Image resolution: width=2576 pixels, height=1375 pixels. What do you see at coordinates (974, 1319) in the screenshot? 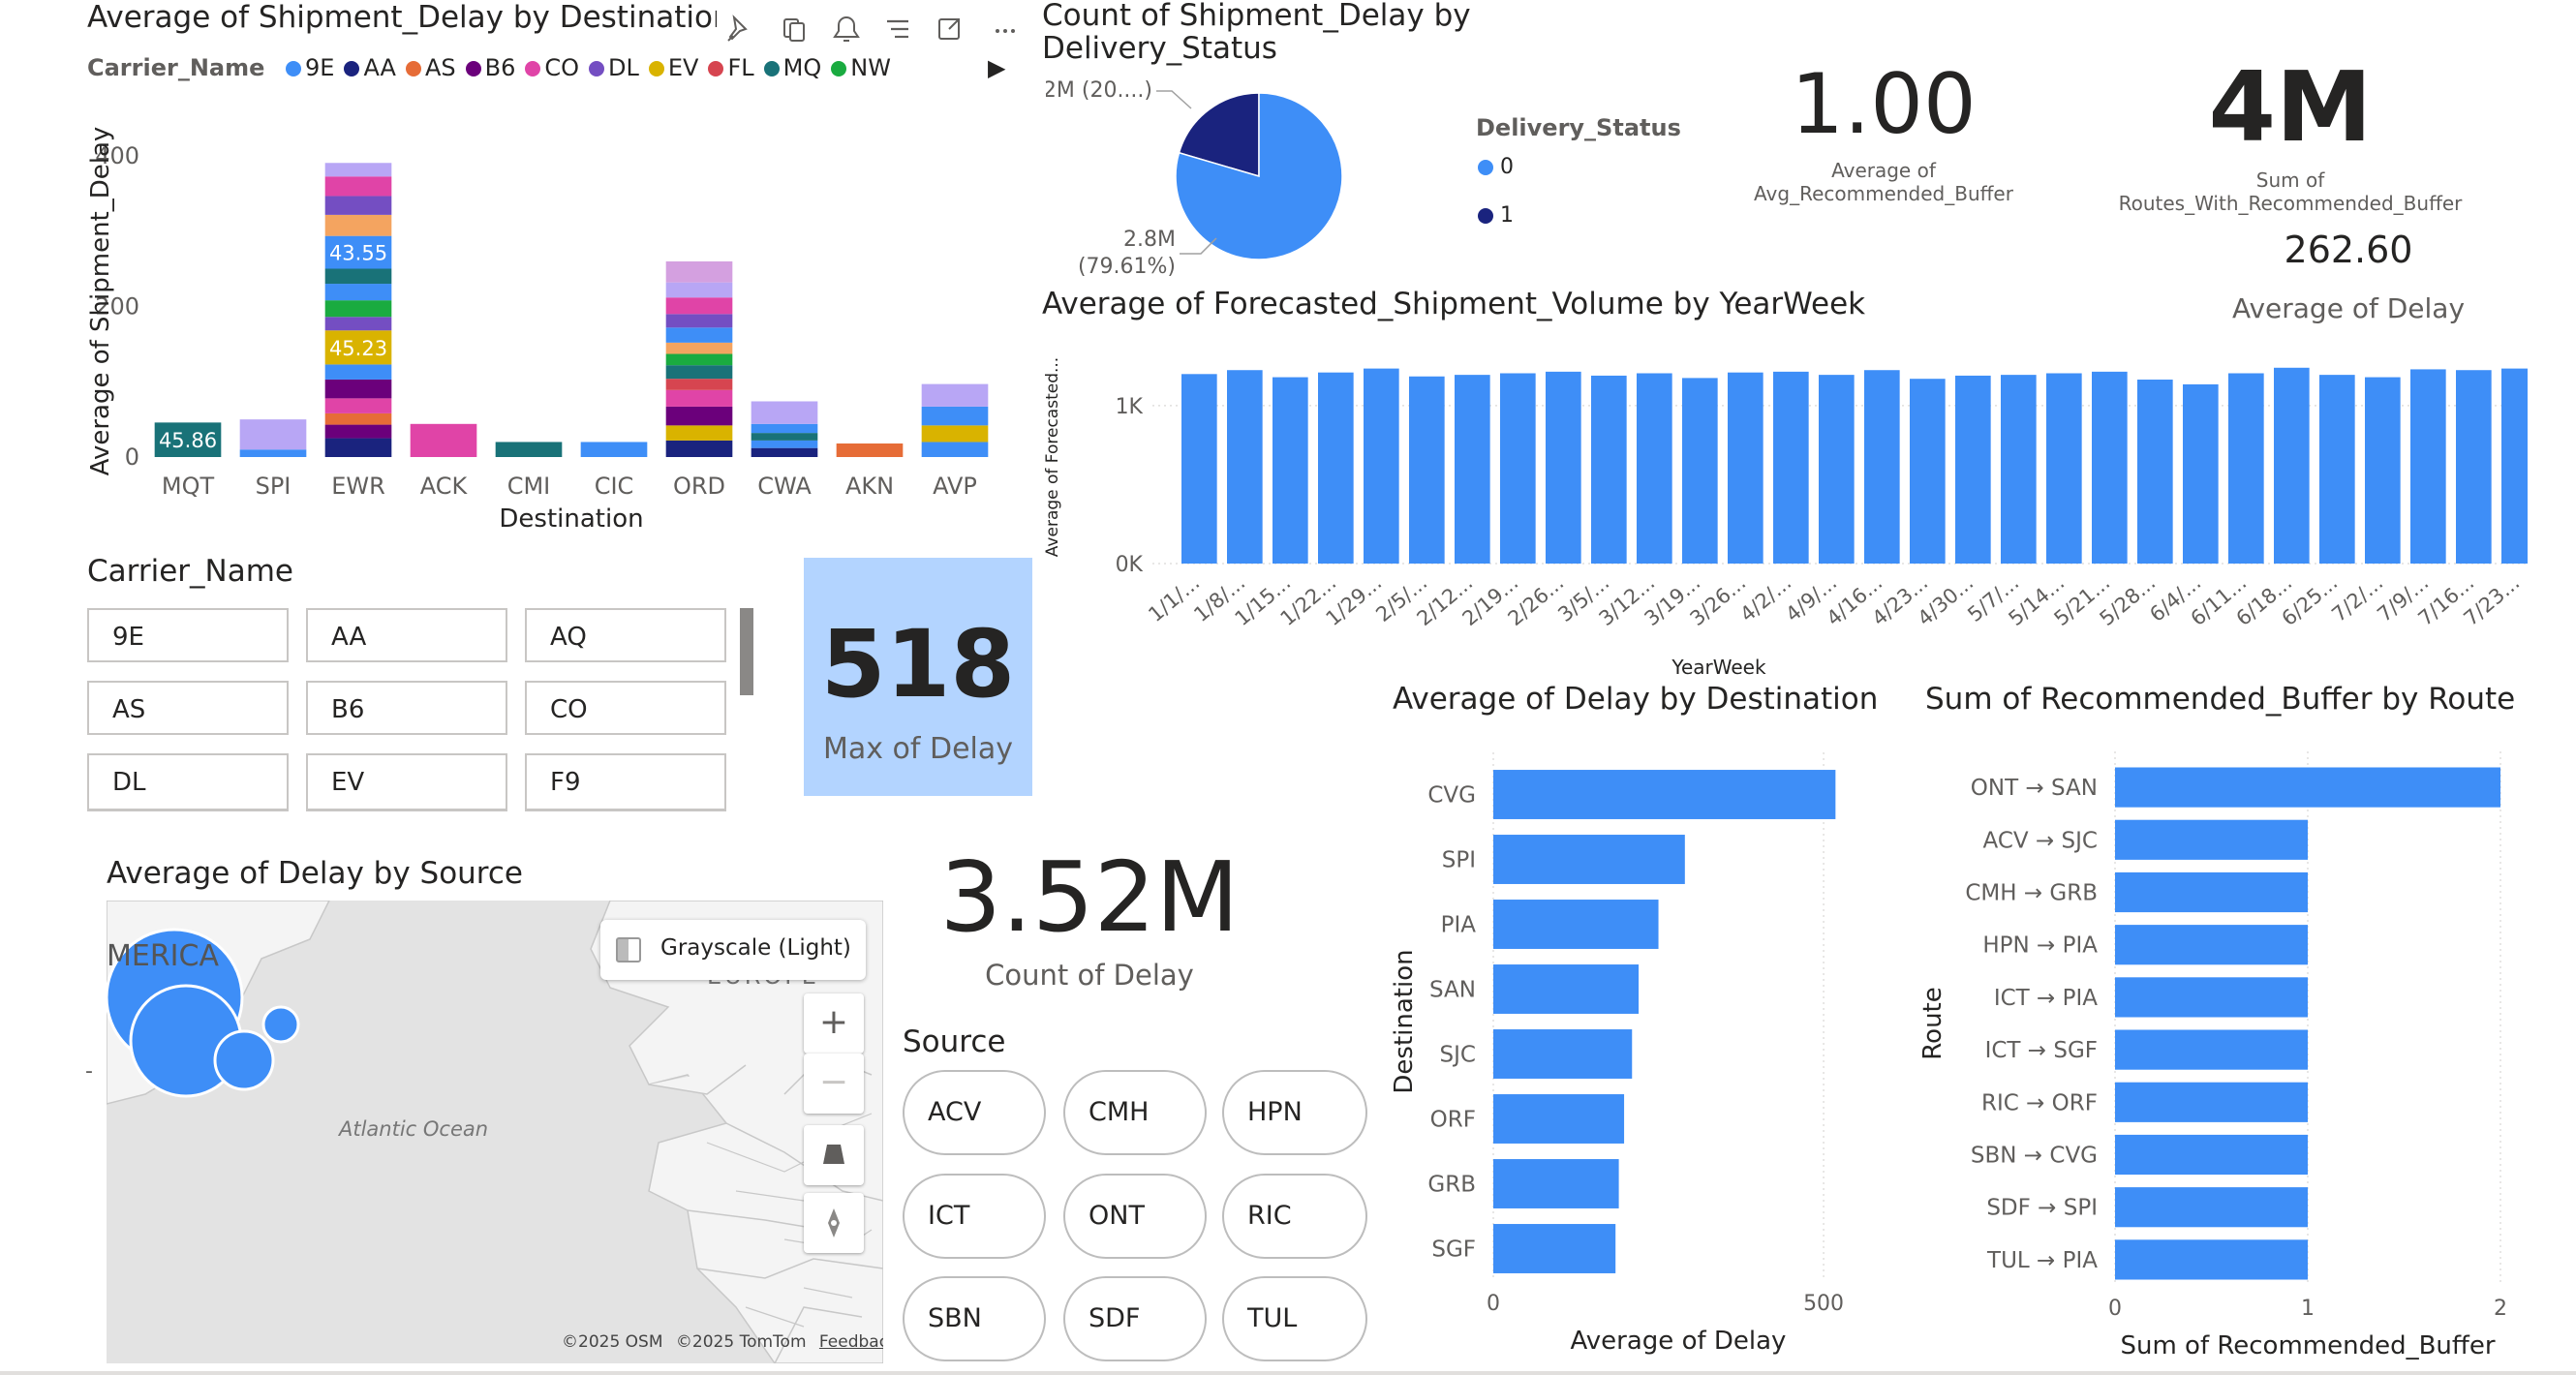
I see `source-slicer-item: SBN` at bounding box center [974, 1319].